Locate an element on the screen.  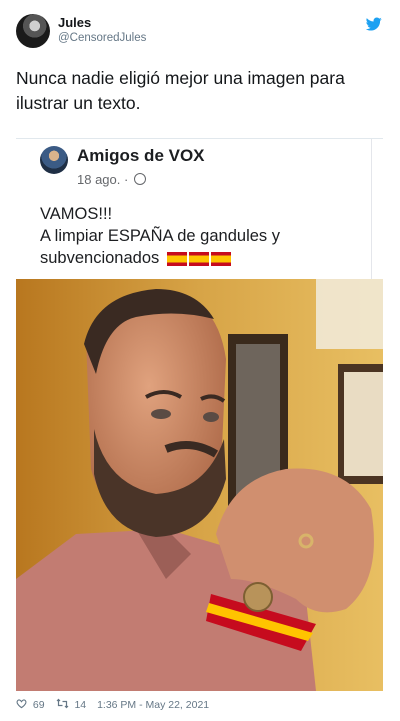
page-avatar is located at coordinates (54, 160).